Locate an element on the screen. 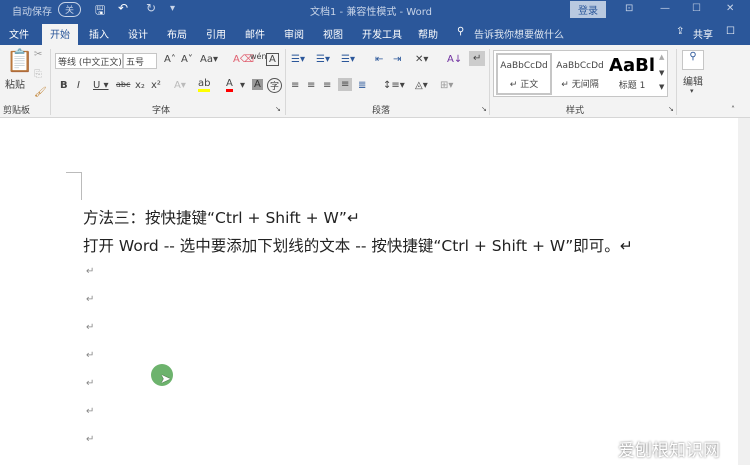 The height and width of the screenshot is (465, 750). vertical-scrollbar is located at coordinates (744, 291).